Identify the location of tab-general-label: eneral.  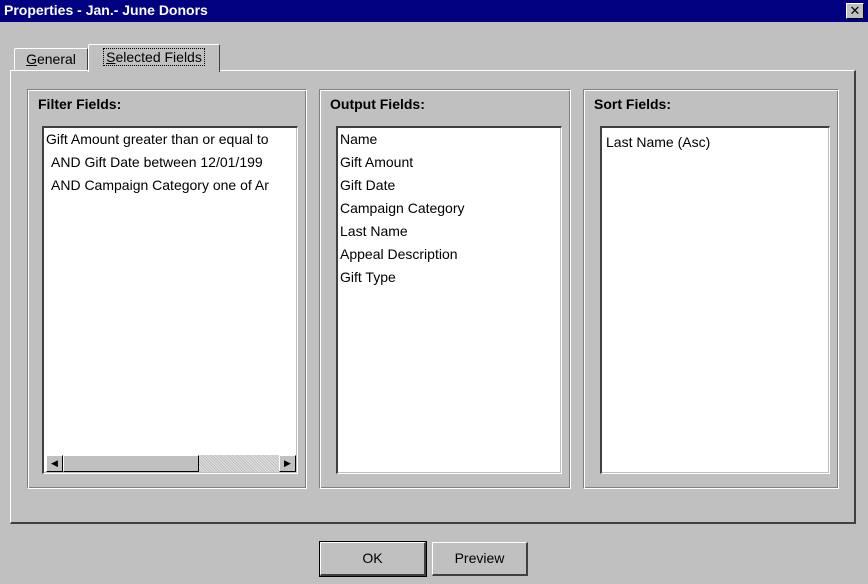
(56, 59).